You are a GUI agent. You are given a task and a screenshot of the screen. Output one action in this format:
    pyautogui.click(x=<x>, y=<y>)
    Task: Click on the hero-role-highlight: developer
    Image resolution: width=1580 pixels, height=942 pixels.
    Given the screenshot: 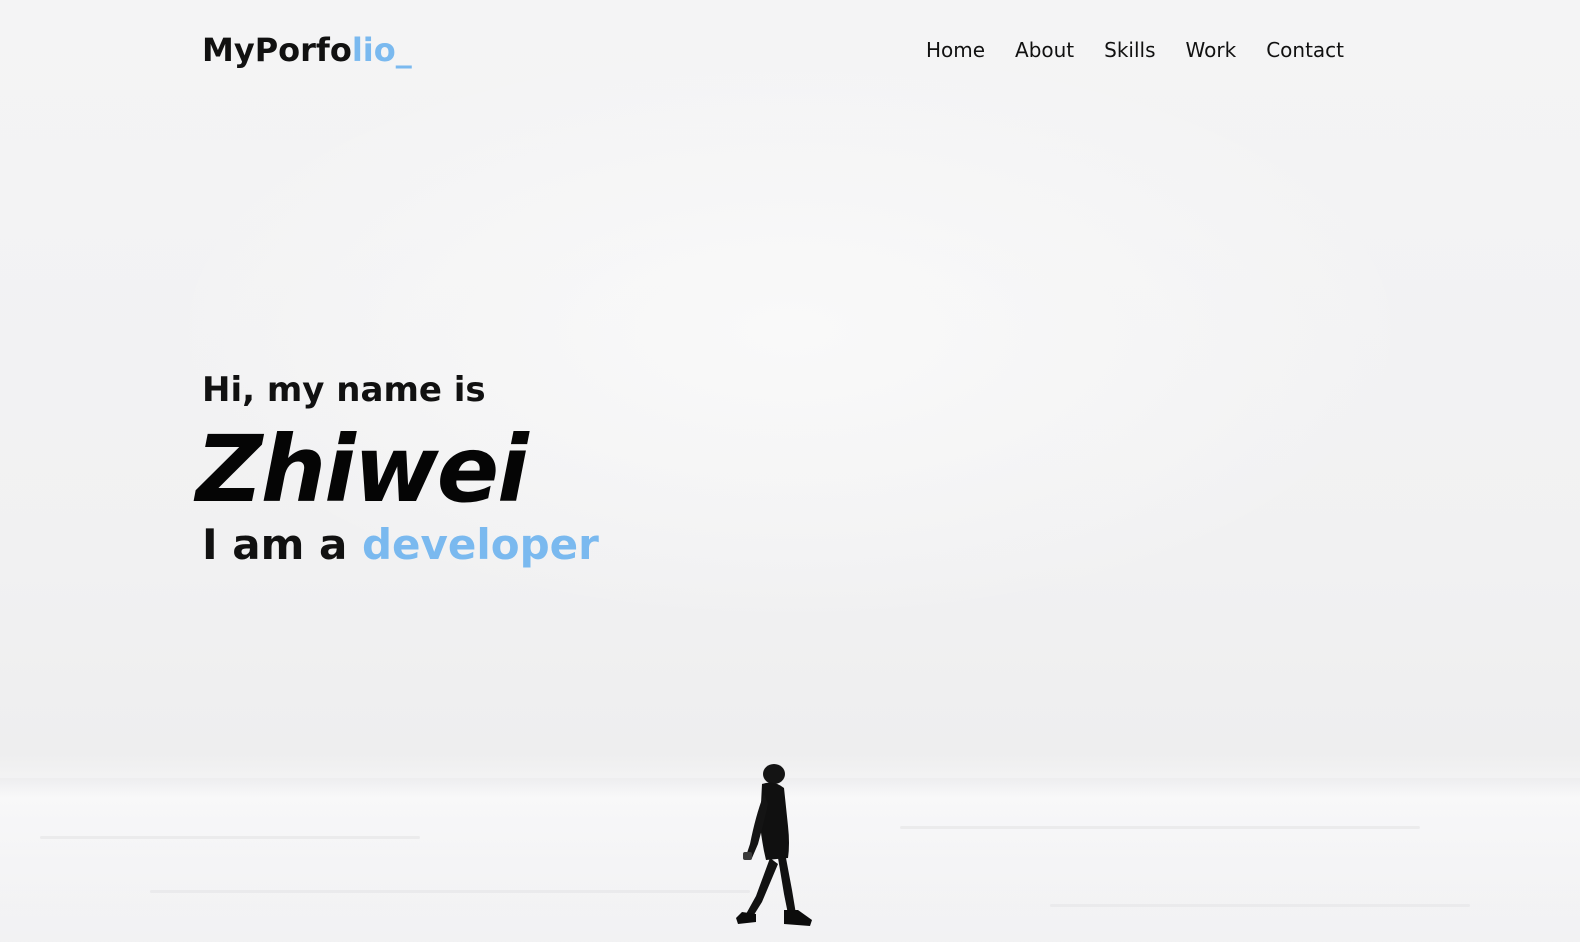 What is the action you would take?
    pyautogui.click(x=480, y=544)
    